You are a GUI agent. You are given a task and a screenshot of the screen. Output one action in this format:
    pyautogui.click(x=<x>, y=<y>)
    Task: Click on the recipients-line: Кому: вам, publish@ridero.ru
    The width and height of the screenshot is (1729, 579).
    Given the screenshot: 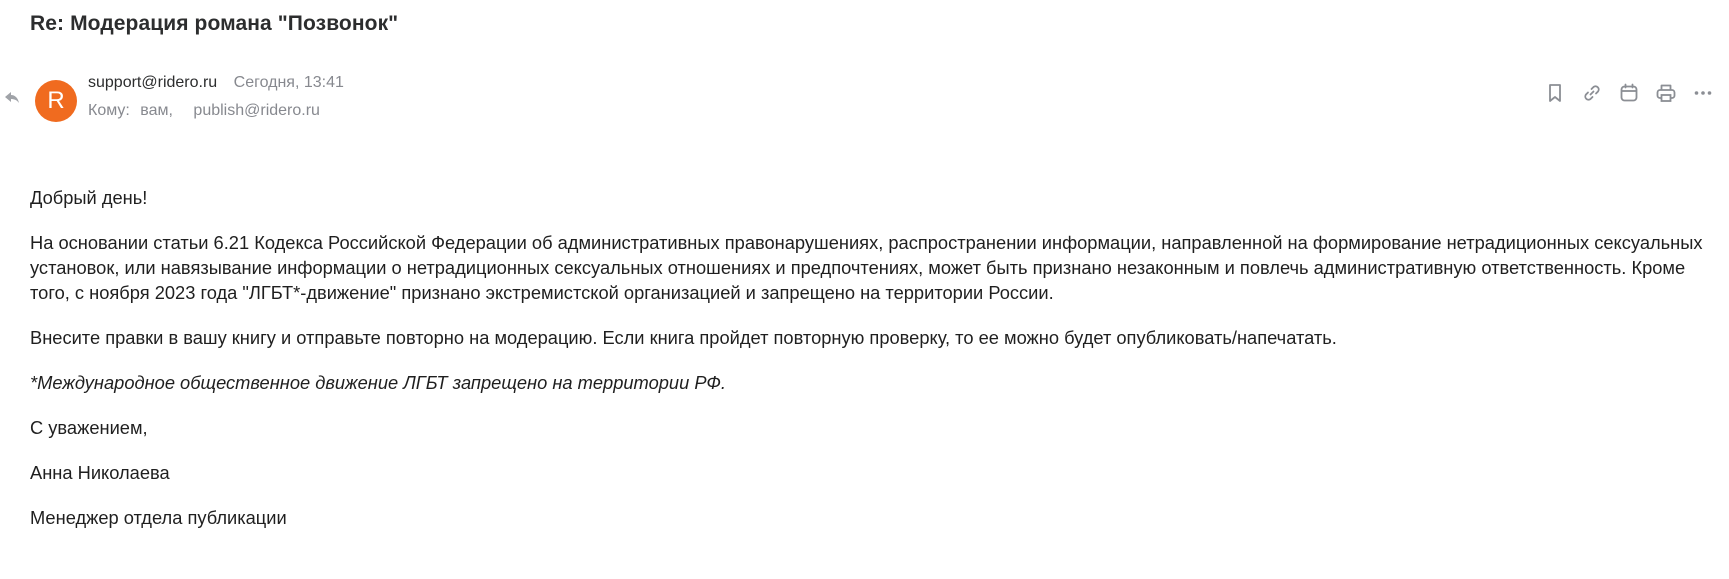 What is the action you would take?
    pyautogui.click(x=204, y=111)
    